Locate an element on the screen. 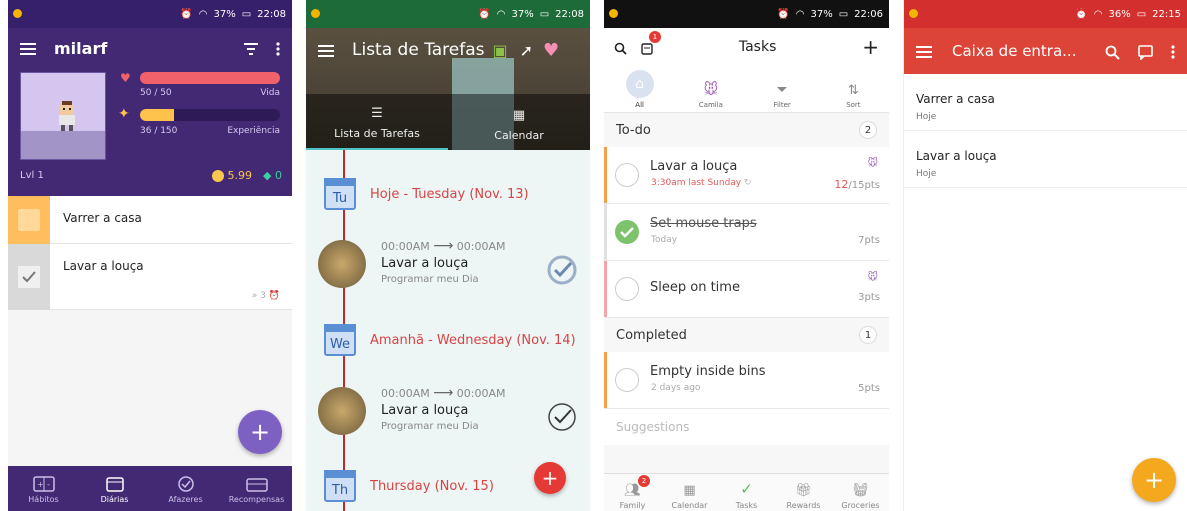 This screenshot has height=511, width=1187. filter-button: ⏷ Filter is located at coordinates (782, 89).